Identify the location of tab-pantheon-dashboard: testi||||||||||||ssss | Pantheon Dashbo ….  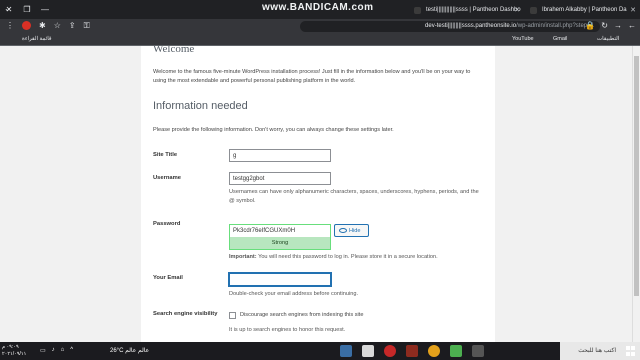
(466, 10).